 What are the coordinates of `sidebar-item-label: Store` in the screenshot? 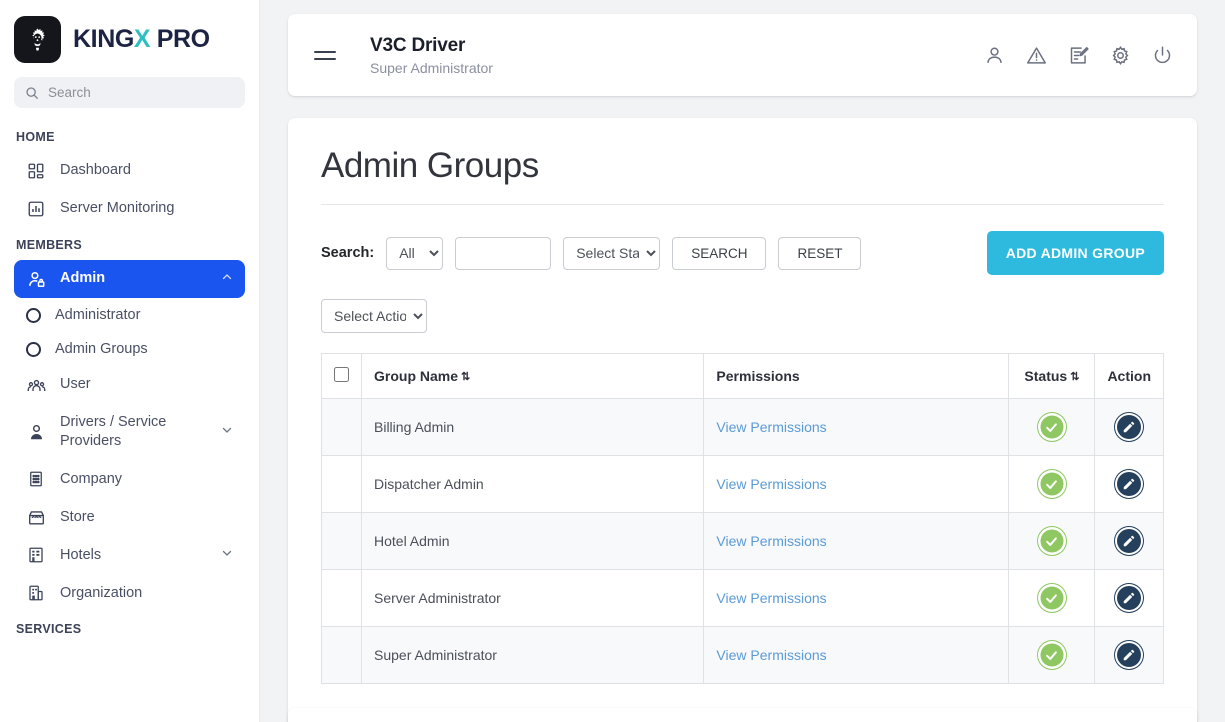 It's located at (77, 516).